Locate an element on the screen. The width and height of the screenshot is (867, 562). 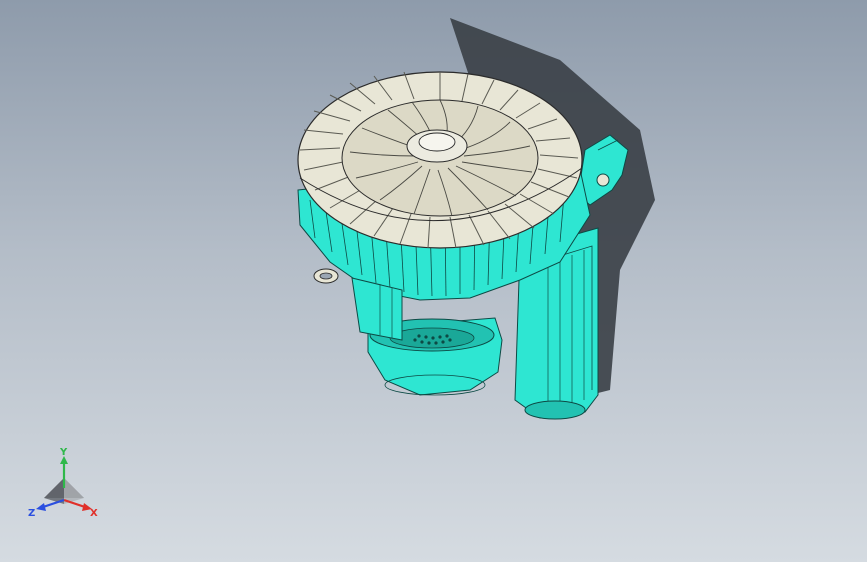
x-axis-label: X is located at coordinates (94, 513).